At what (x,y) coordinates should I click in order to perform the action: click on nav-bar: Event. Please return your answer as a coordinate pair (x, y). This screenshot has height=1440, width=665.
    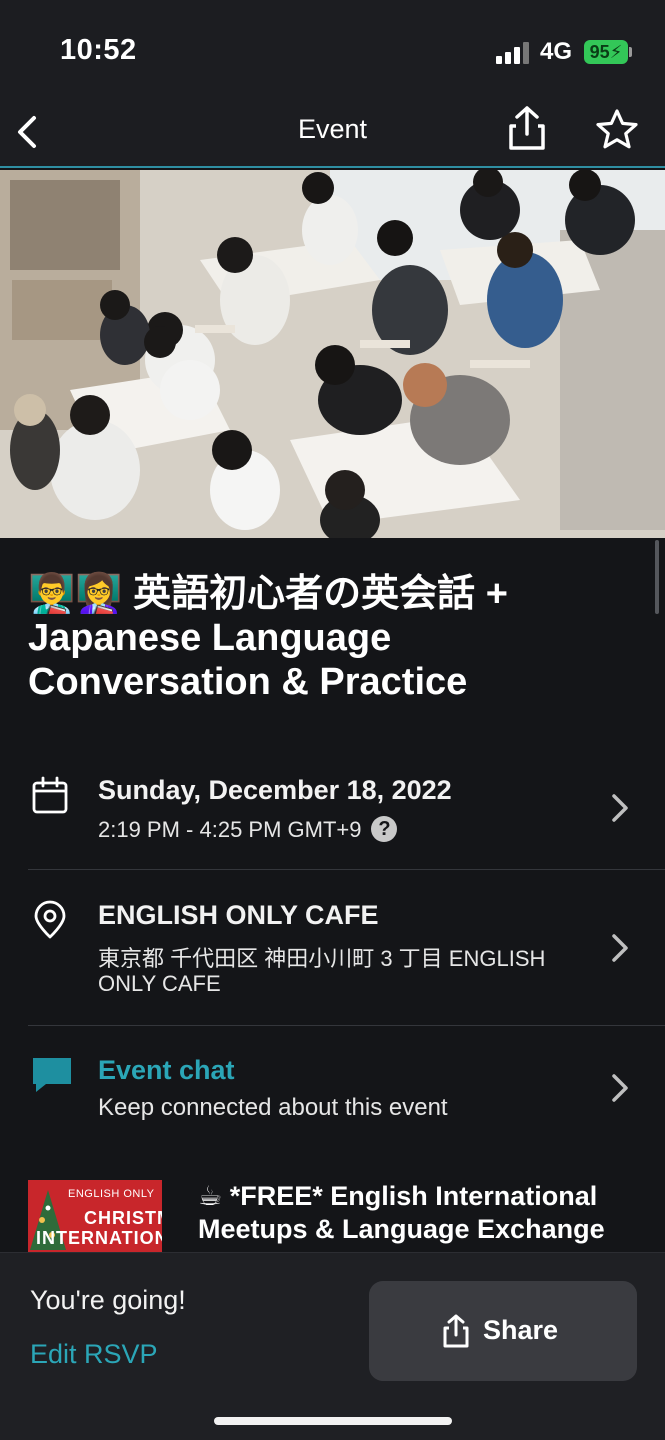
    Looking at the image, I should click on (332, 134).